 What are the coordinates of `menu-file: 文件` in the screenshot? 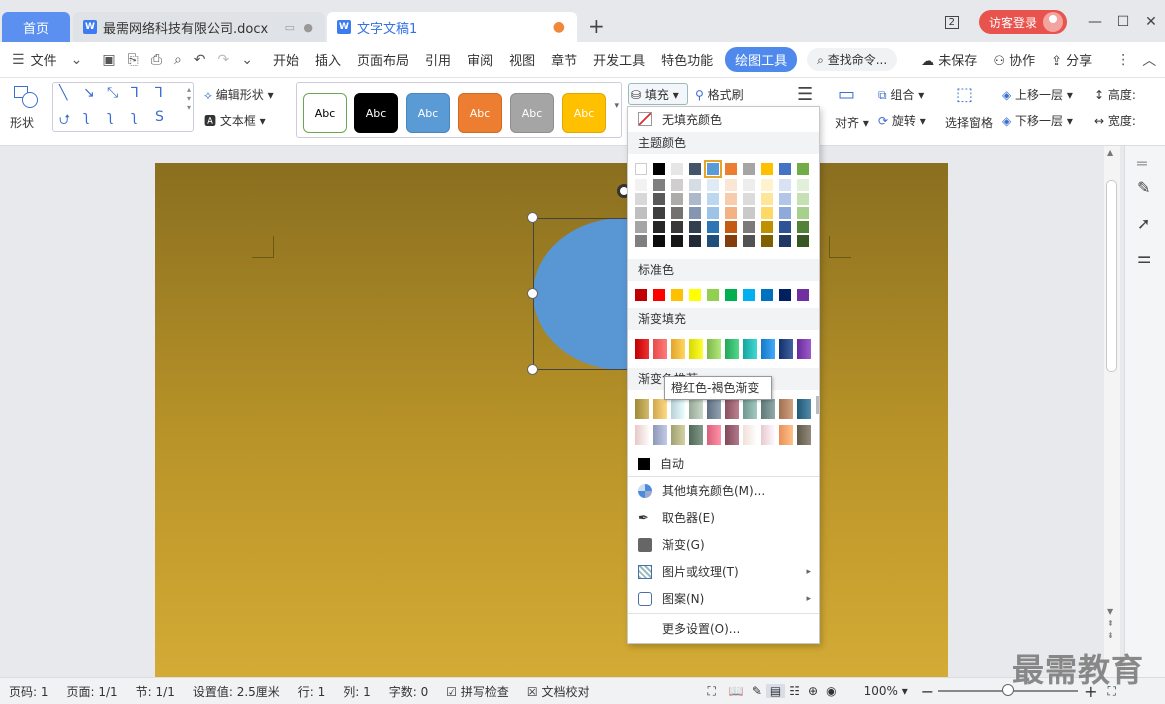 It's located at (48, 59).